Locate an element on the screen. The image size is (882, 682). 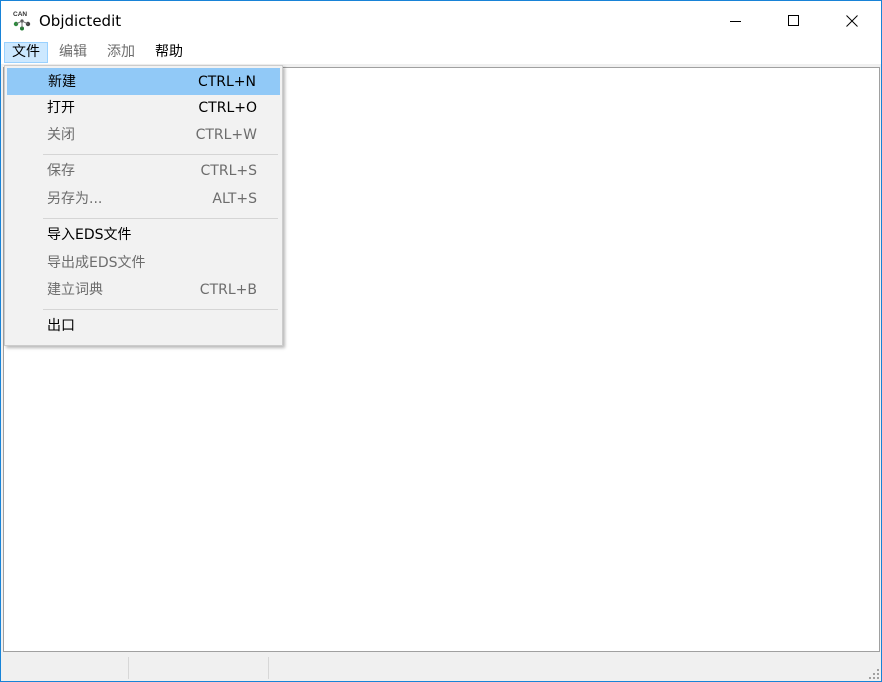
menu-item-label: 建立词典 is located at coordinates (75, 290).